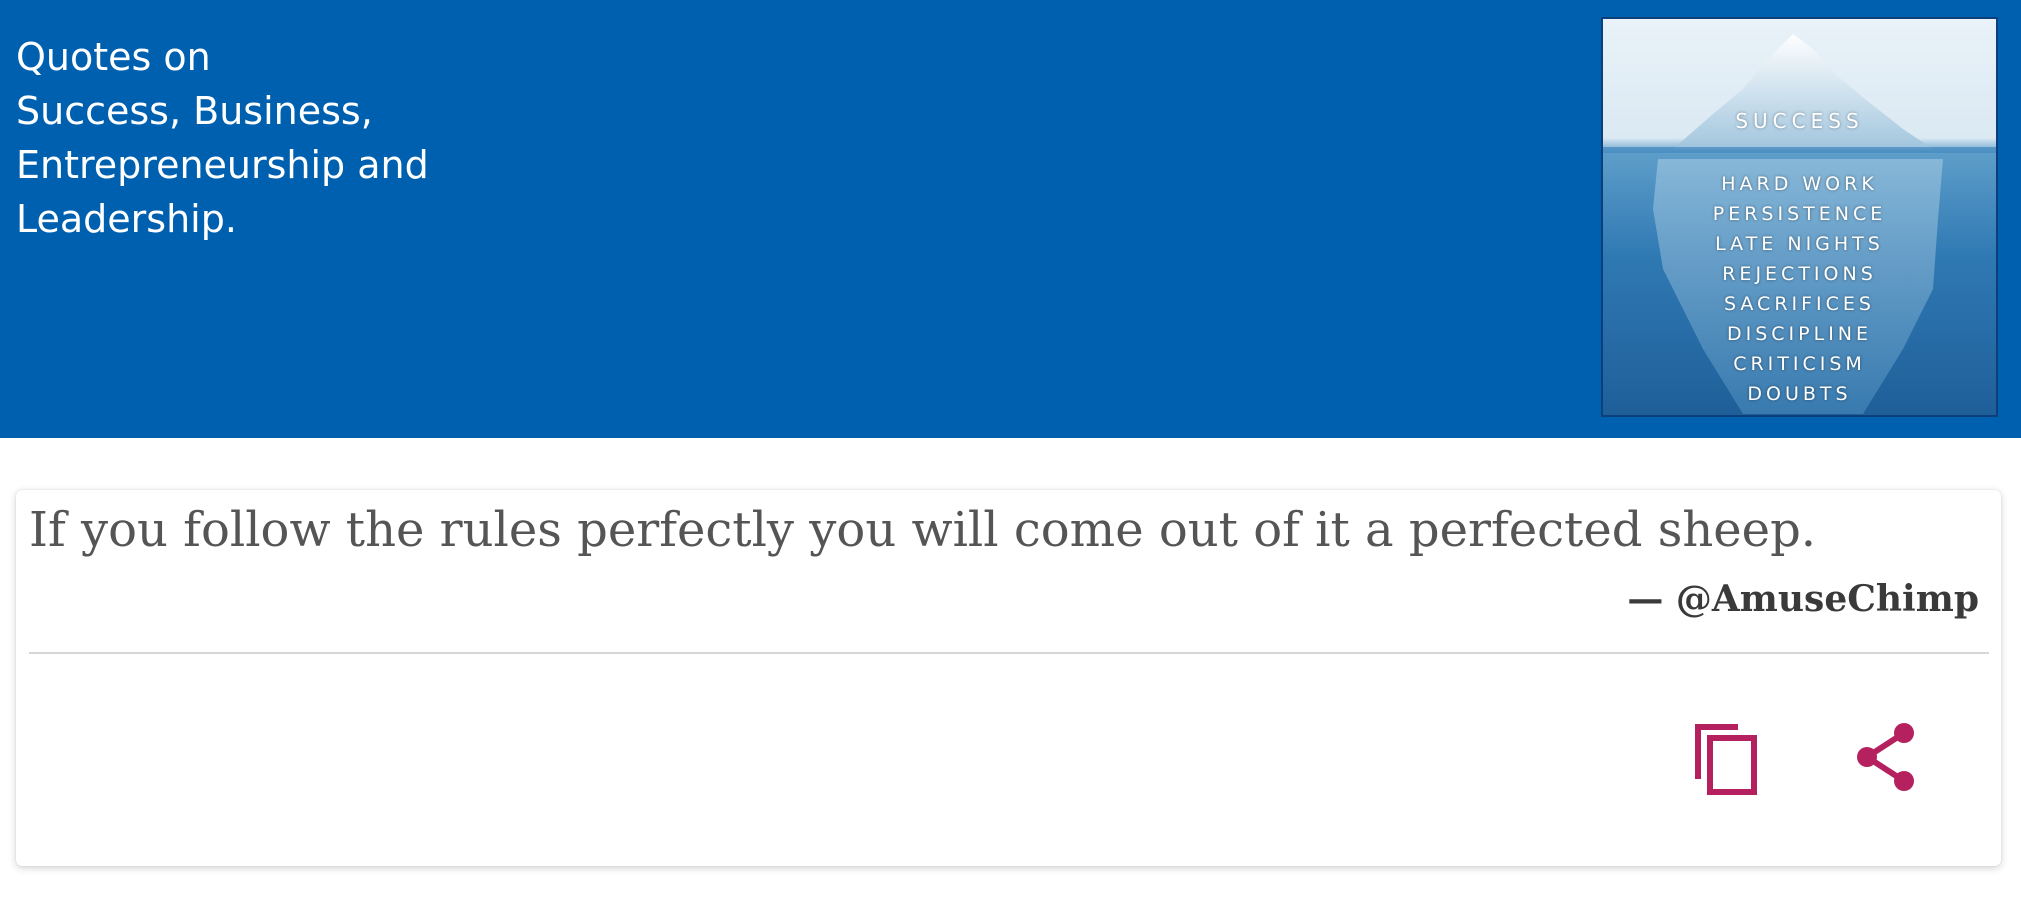 This screenshot has height=900, width=2021. Describe the element at coordinates (1799, 274) in the screenshot. I see `poster-item: REJECTIONS` at that location.